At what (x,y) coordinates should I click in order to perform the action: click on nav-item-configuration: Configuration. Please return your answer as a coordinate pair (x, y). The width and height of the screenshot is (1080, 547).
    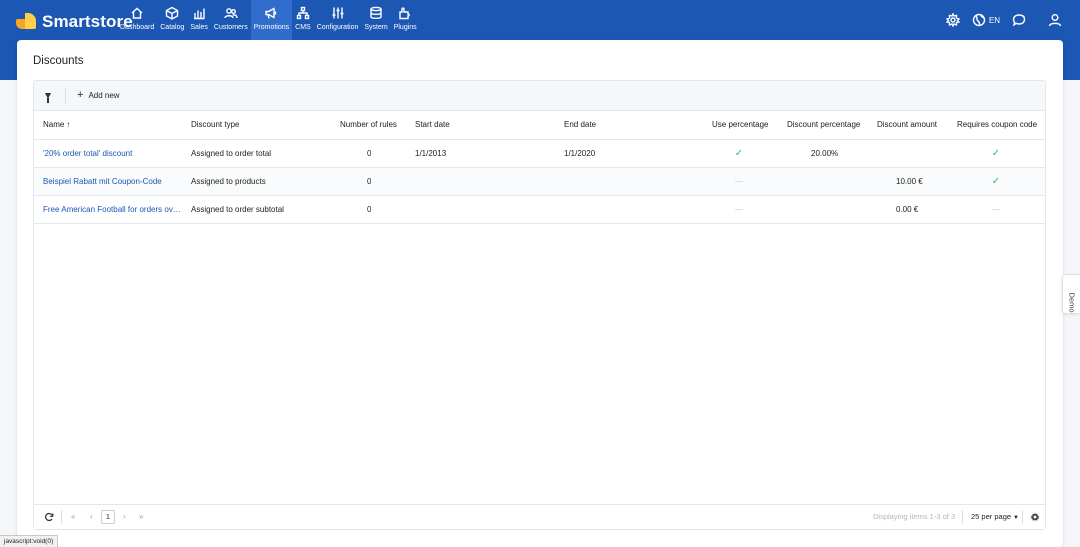
    Looking at the image, I should click on (338, 20).